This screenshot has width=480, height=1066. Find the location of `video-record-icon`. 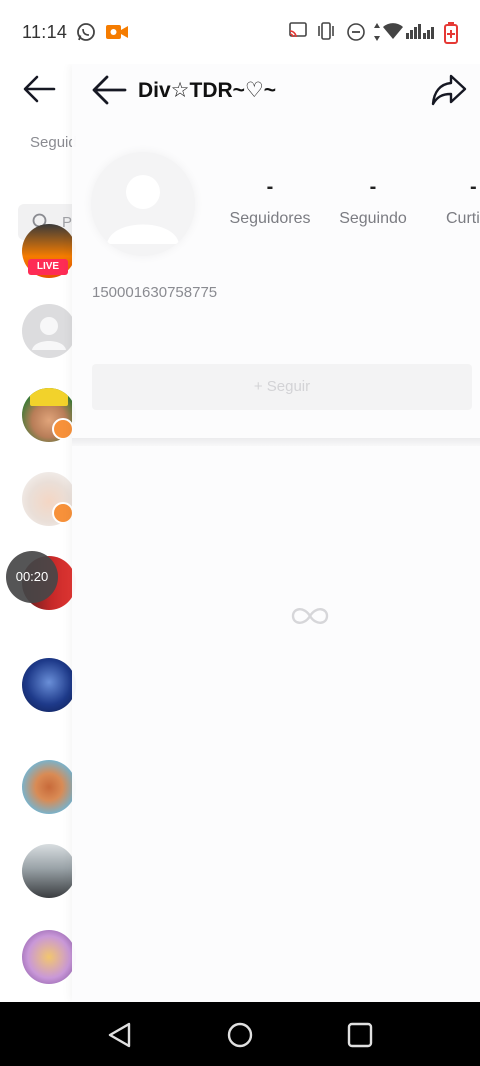

video-record-icon is located at coordinates (117, 32).